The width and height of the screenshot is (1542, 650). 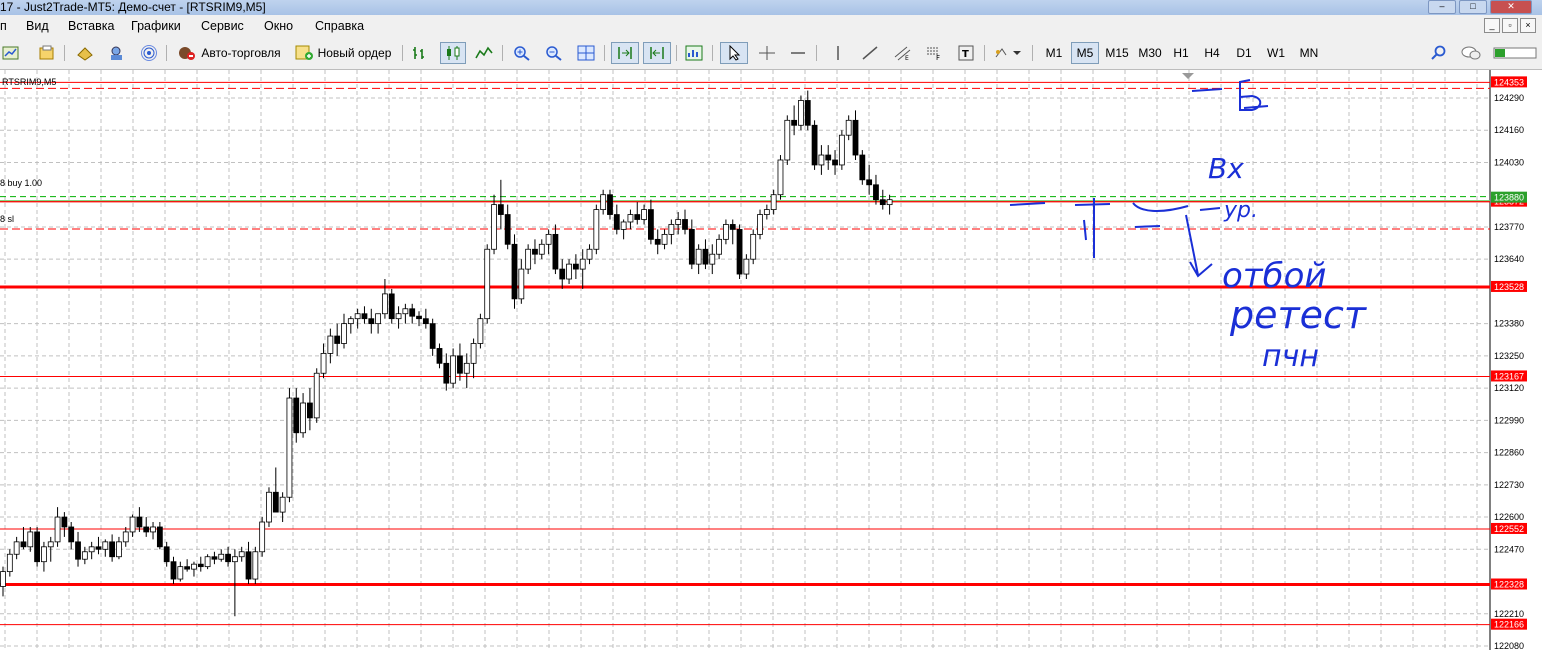 I want to click on bar-chart-mode-icon, so click(x=420, y=53).